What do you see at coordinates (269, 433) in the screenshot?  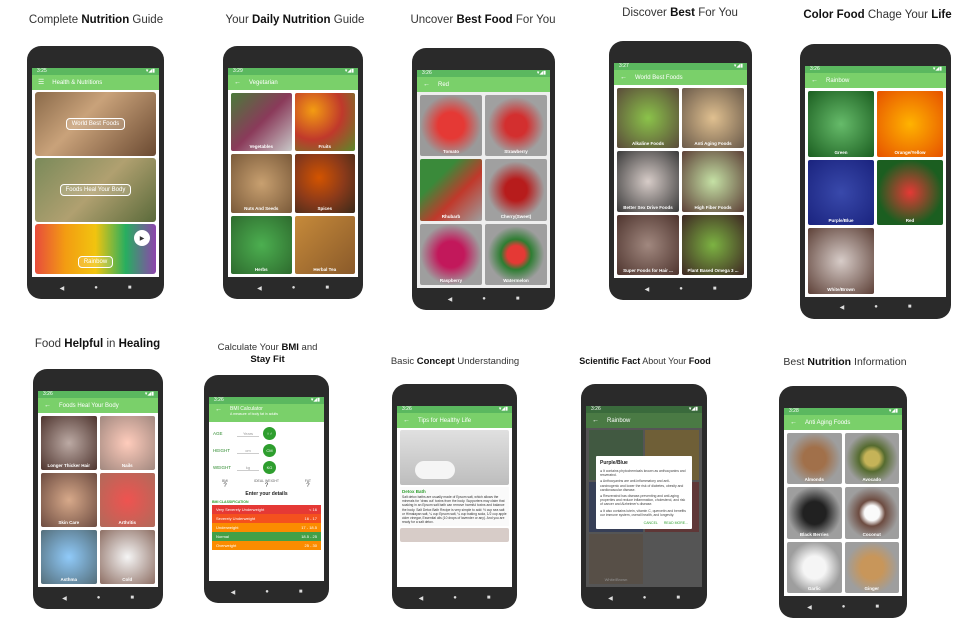 I see `gender-toggle: ♀♂` at bounding box center [269, 433].